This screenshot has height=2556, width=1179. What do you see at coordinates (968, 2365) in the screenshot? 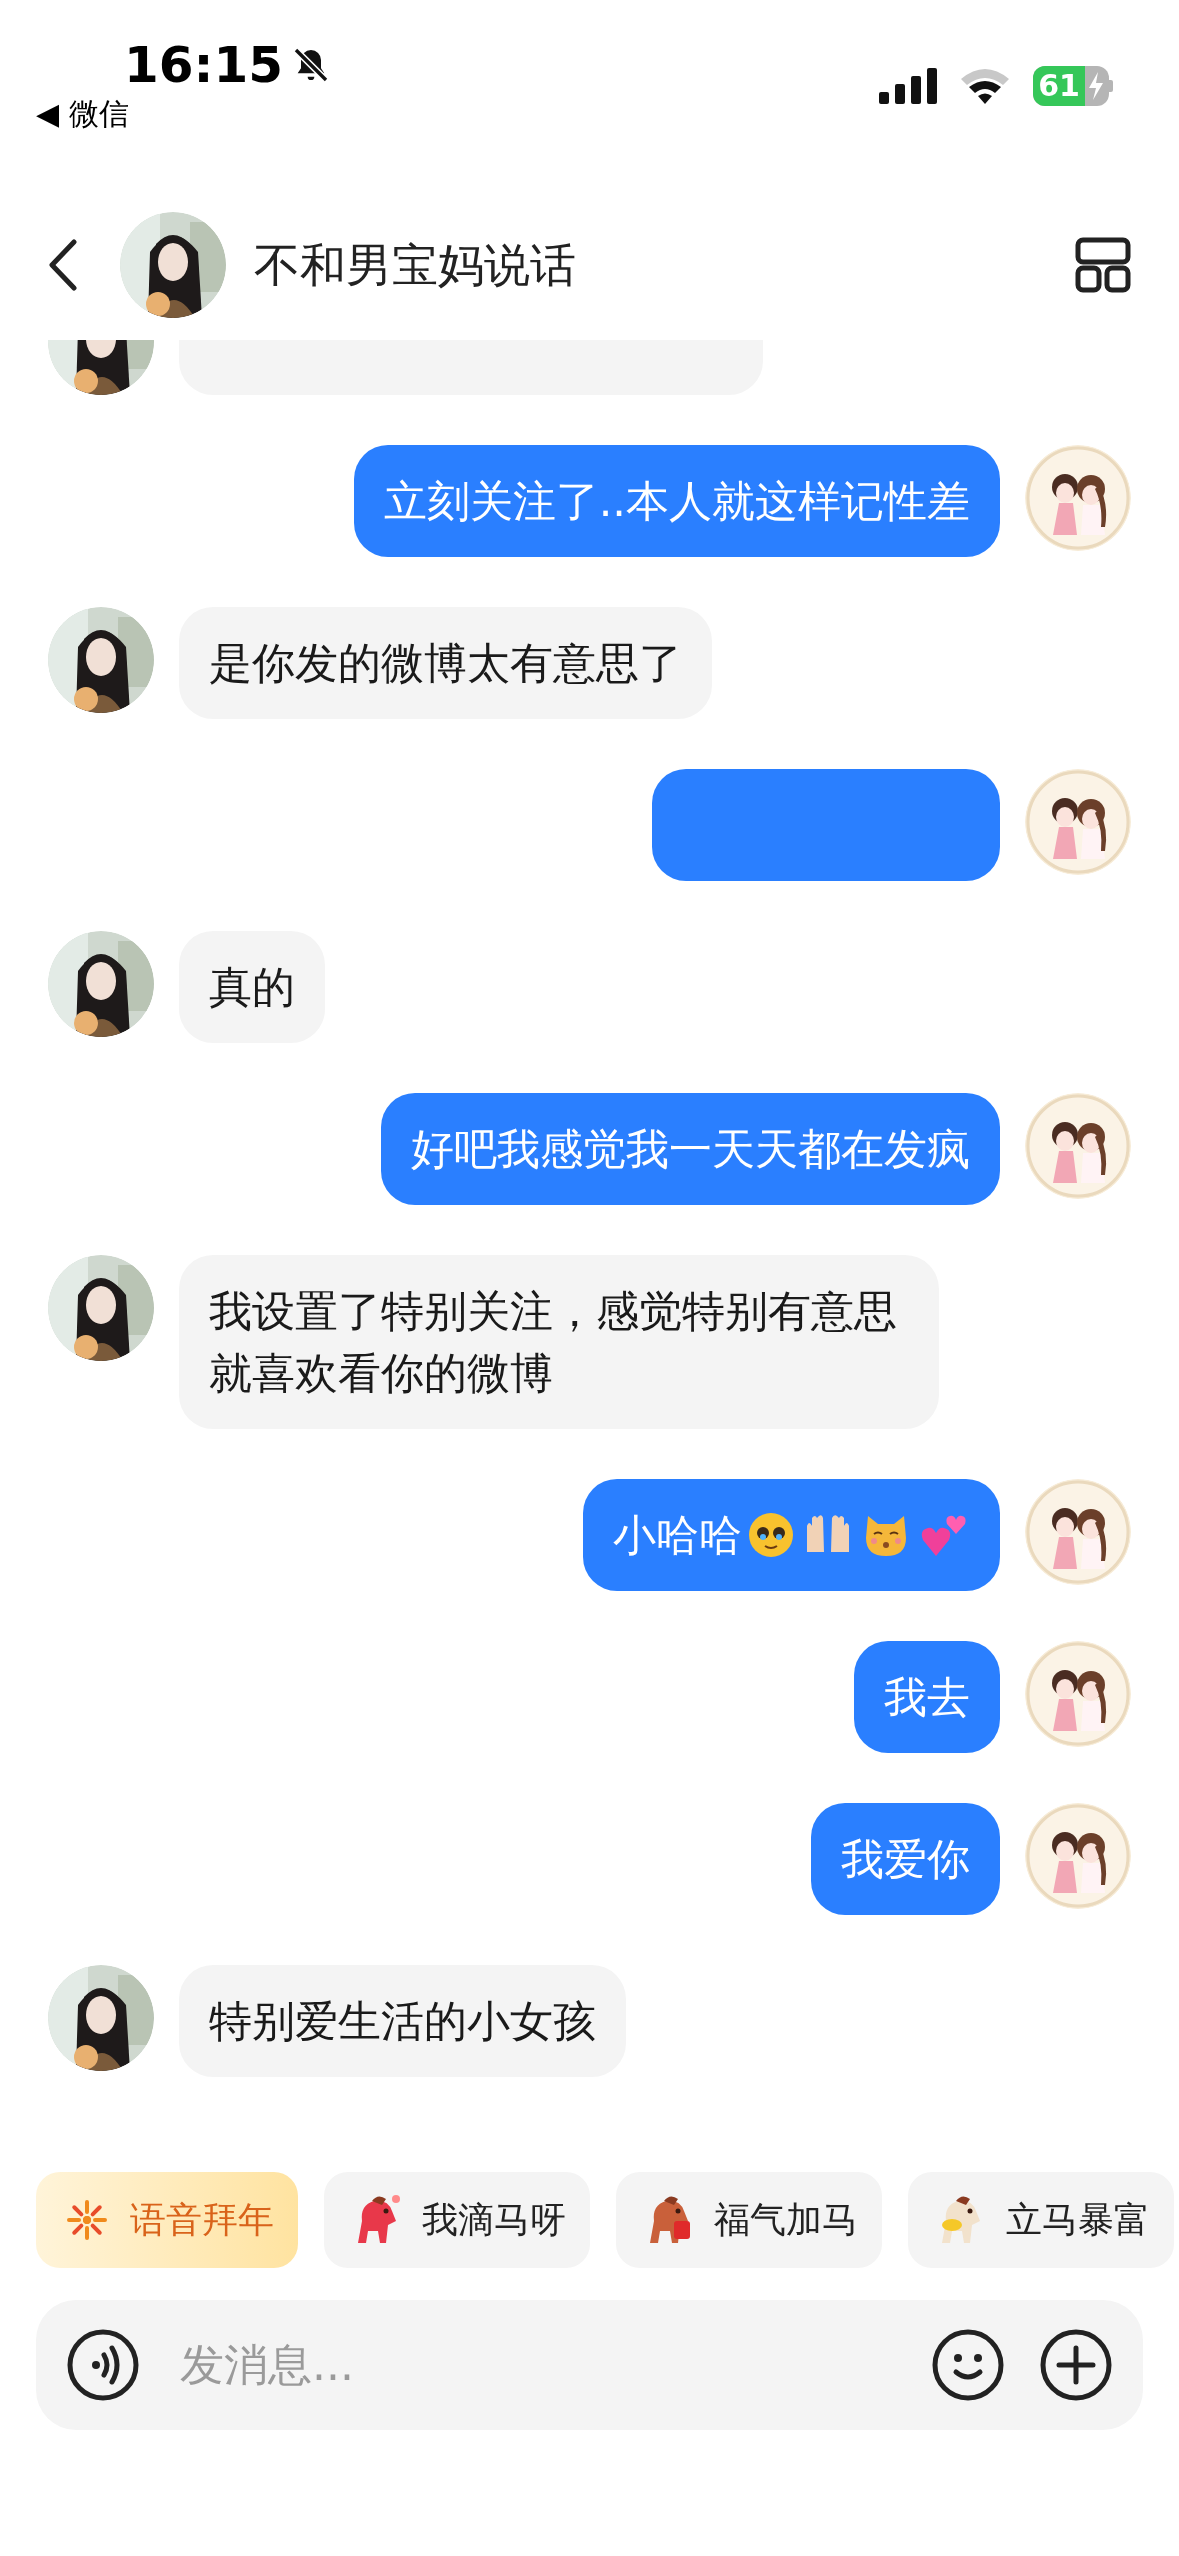
I see `emoji-icon` at bounding box center [968, 2365].